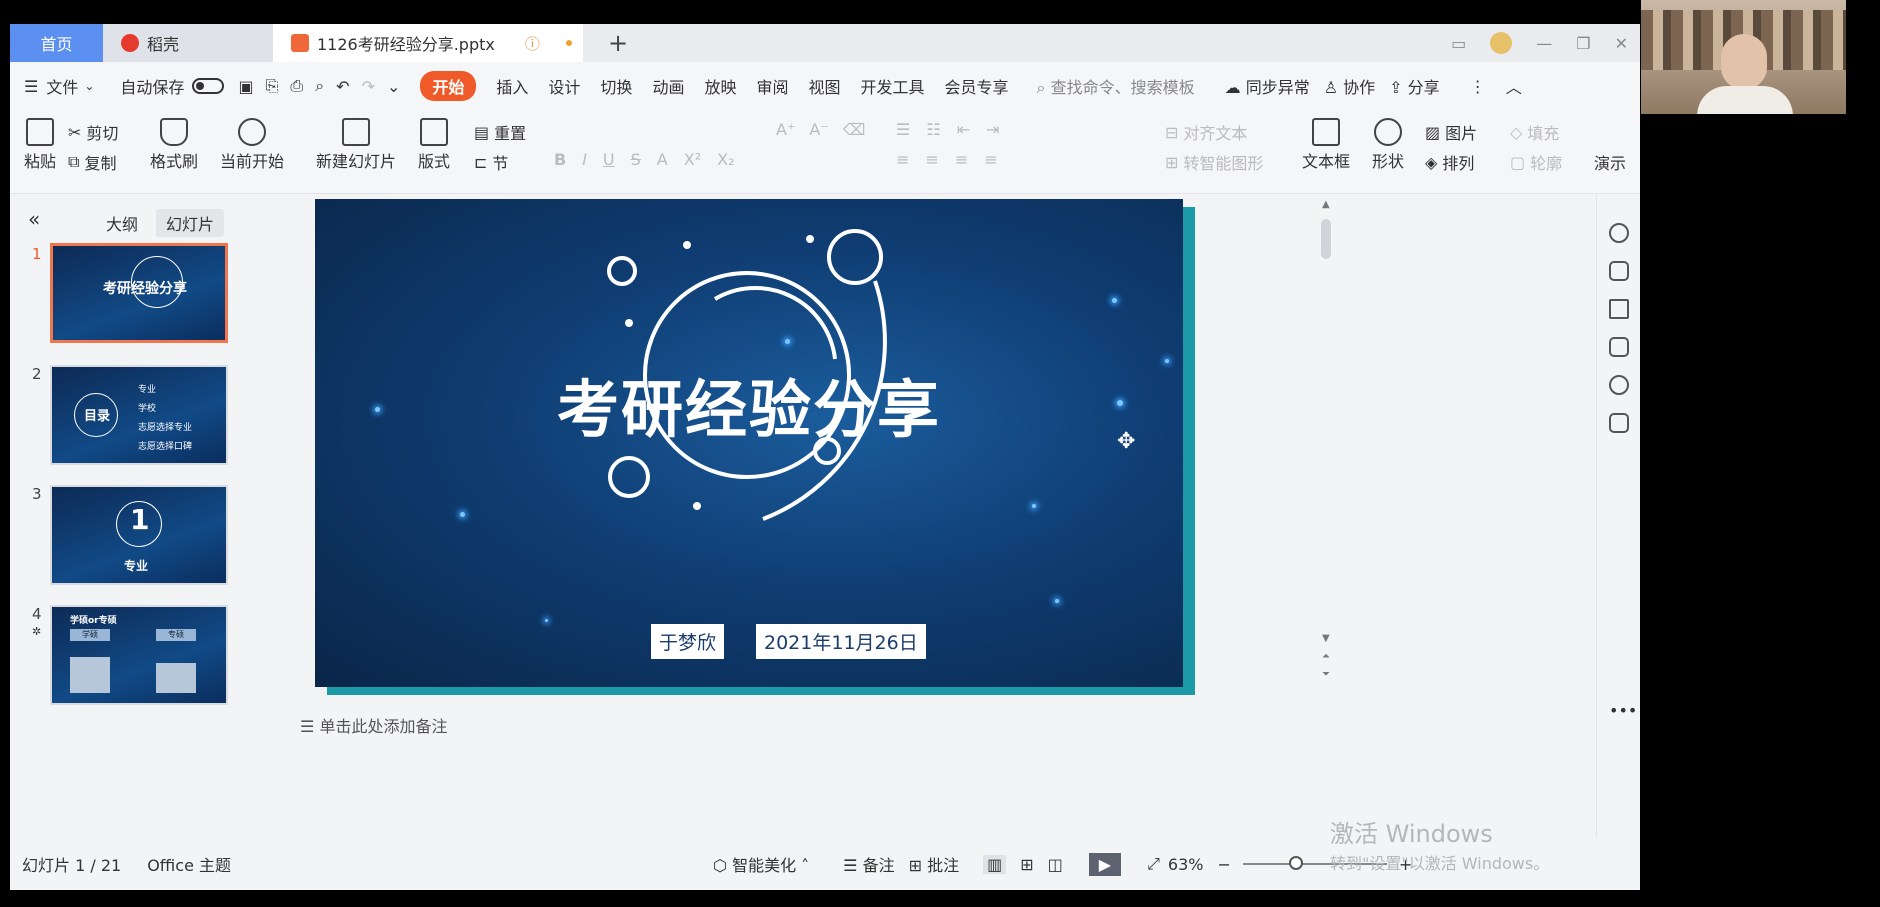  I want to click on star-icon, so click(1619, 309).